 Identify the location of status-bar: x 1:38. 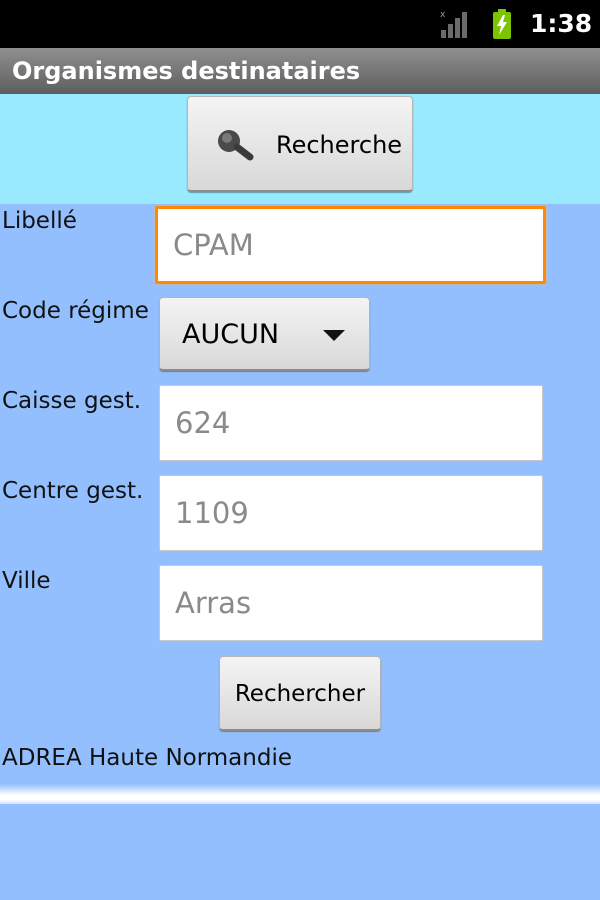
(300, 24).